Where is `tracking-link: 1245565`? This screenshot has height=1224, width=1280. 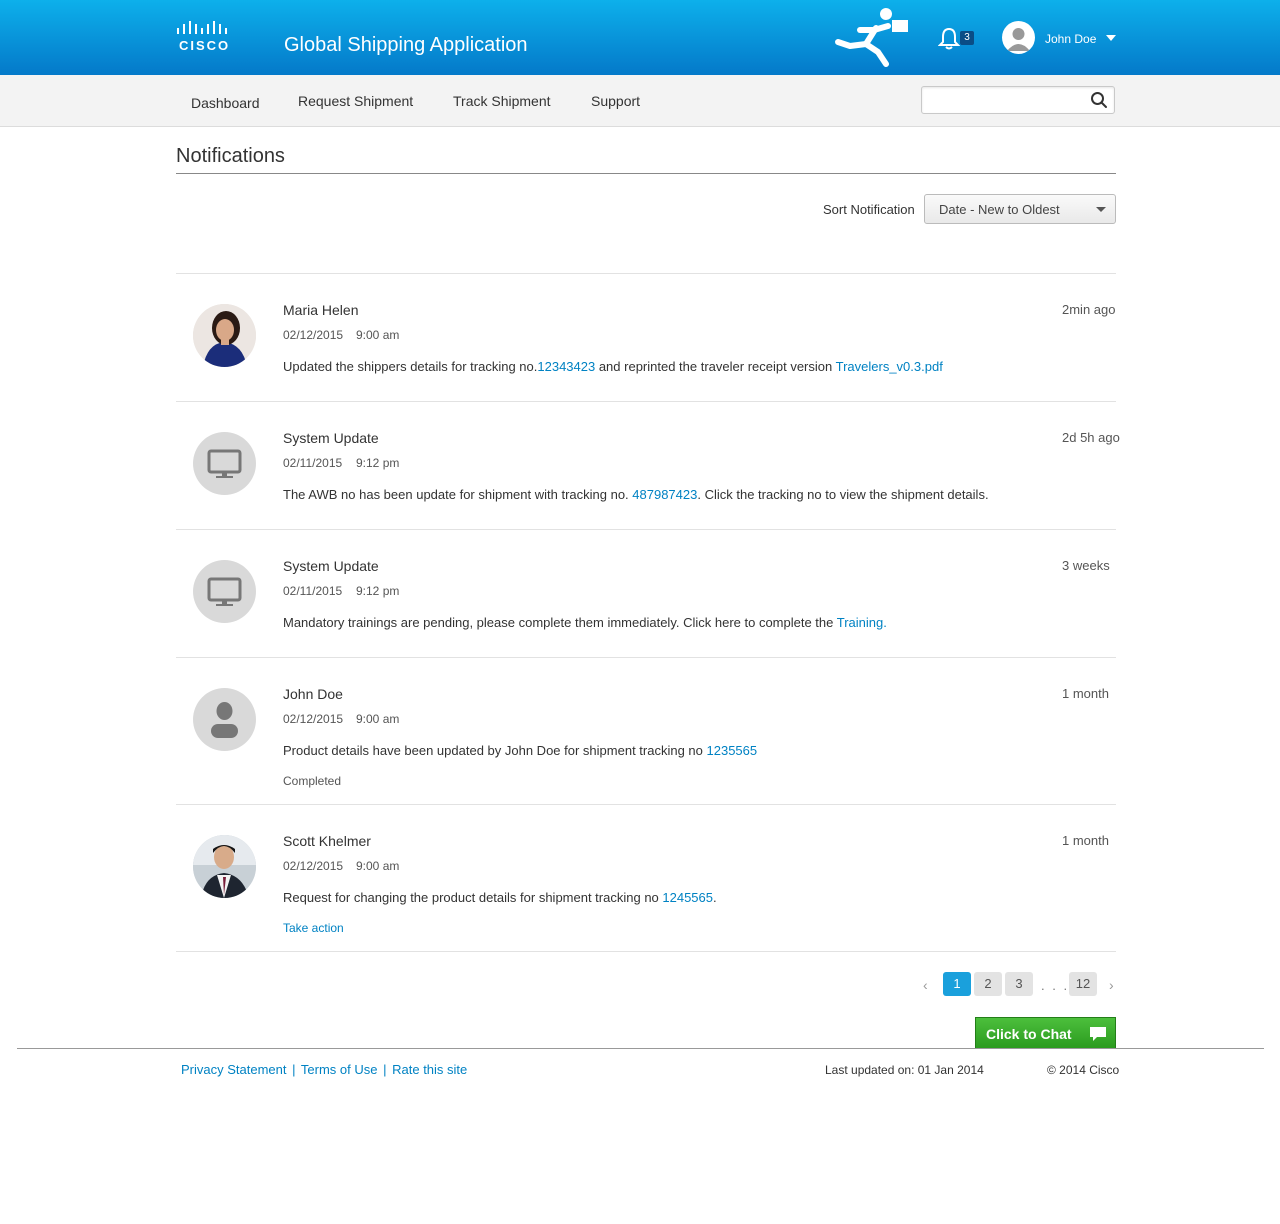 tracking-link: 1245565 is located at coordinates (687, 897).